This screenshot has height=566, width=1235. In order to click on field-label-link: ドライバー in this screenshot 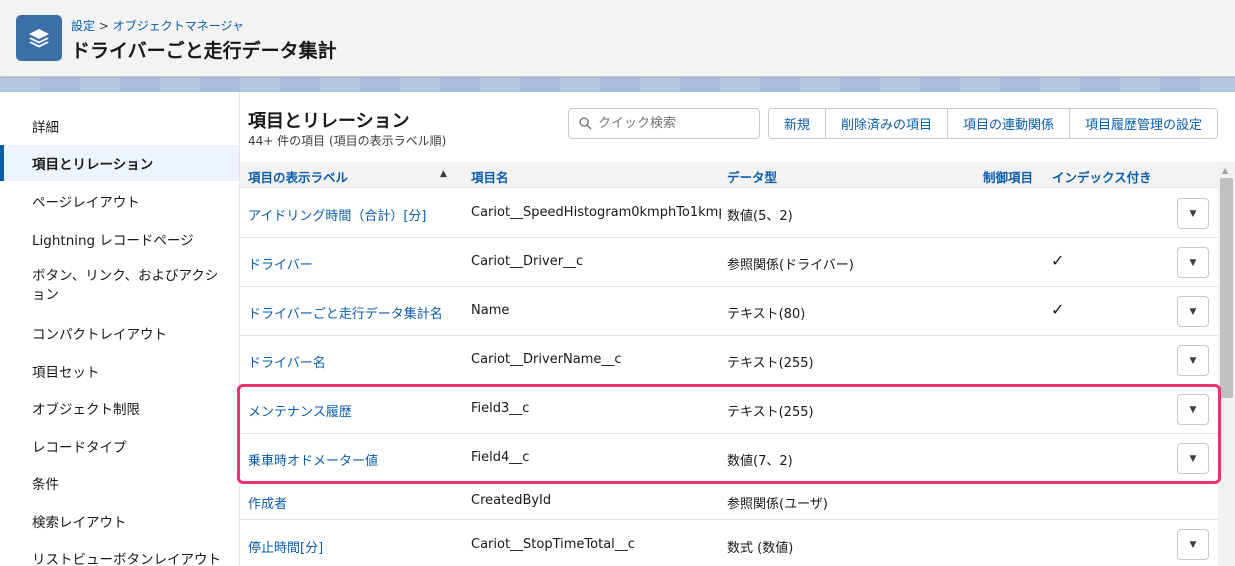, I will do `click(280, 263)`.